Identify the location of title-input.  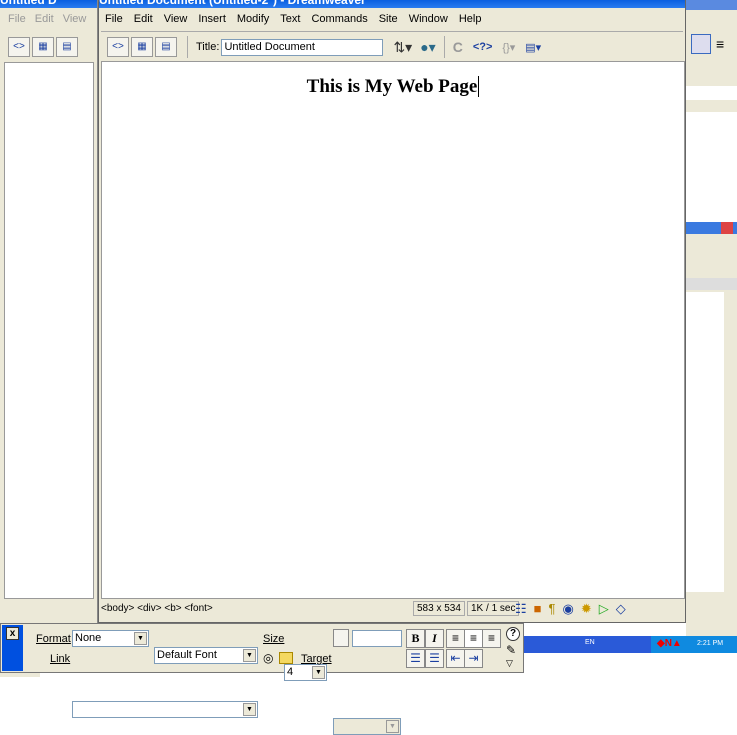
(302, 47).